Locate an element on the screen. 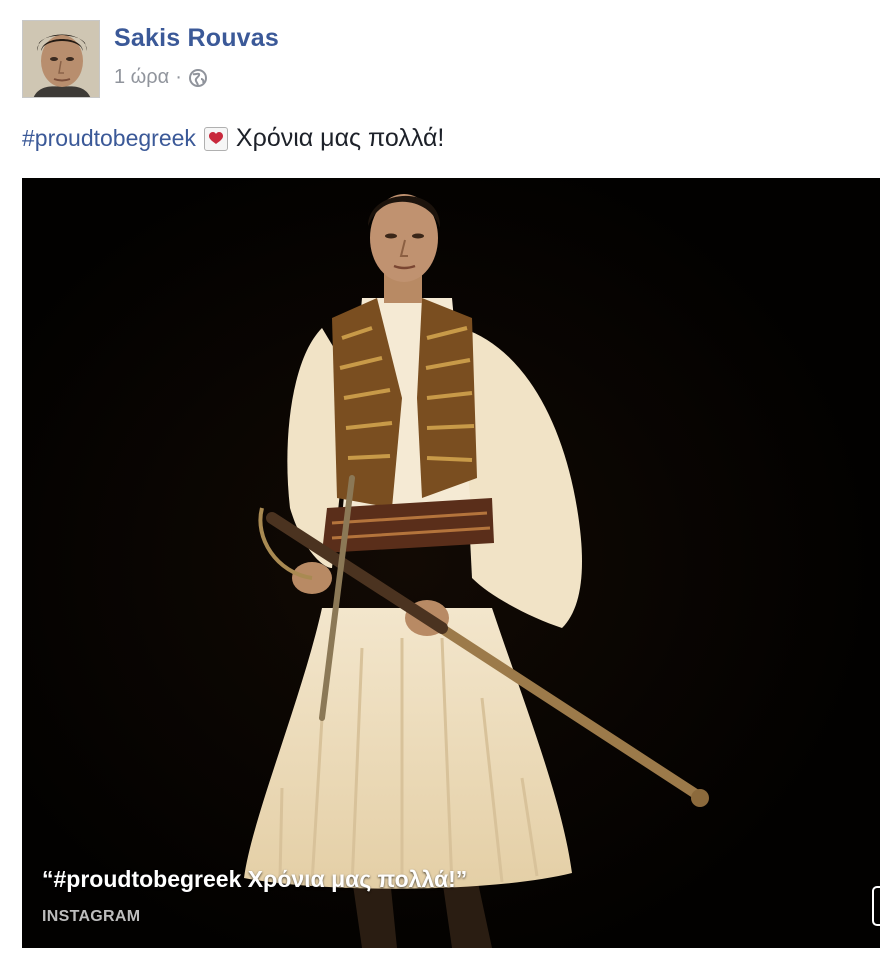  globe-icon is located at coordinates (198, 78).